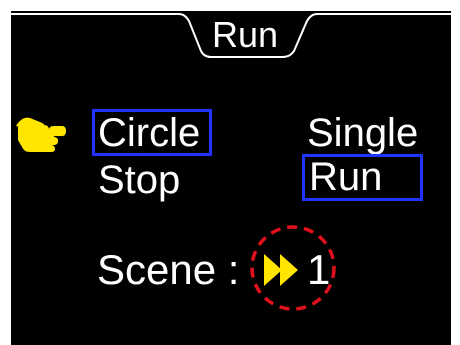 This screenshot has height=345, width=460. Describe the element at coordinates (41, 134) in the screenshot. I see `hand-pointer-icon` at that location.